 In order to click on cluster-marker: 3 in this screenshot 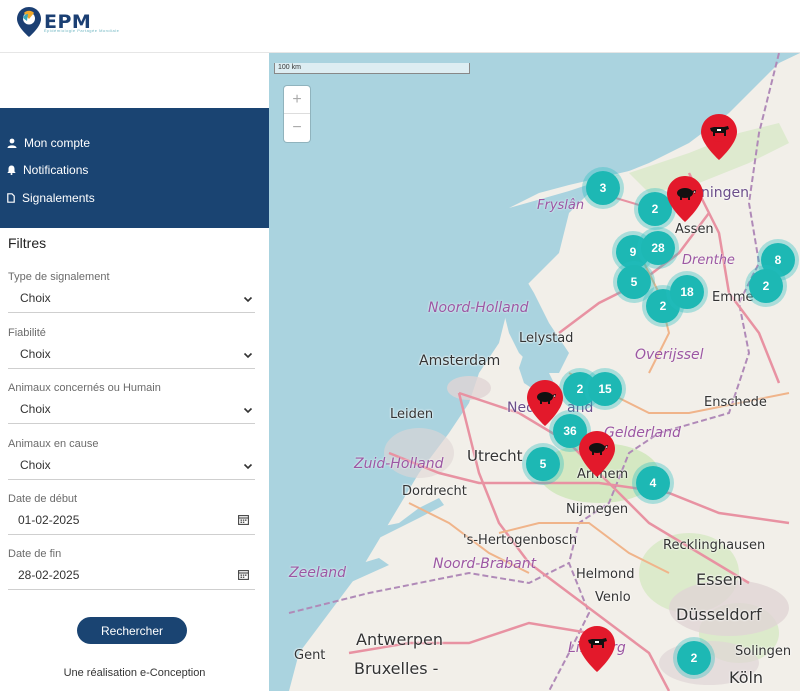, I will do `click(603, 188)`.